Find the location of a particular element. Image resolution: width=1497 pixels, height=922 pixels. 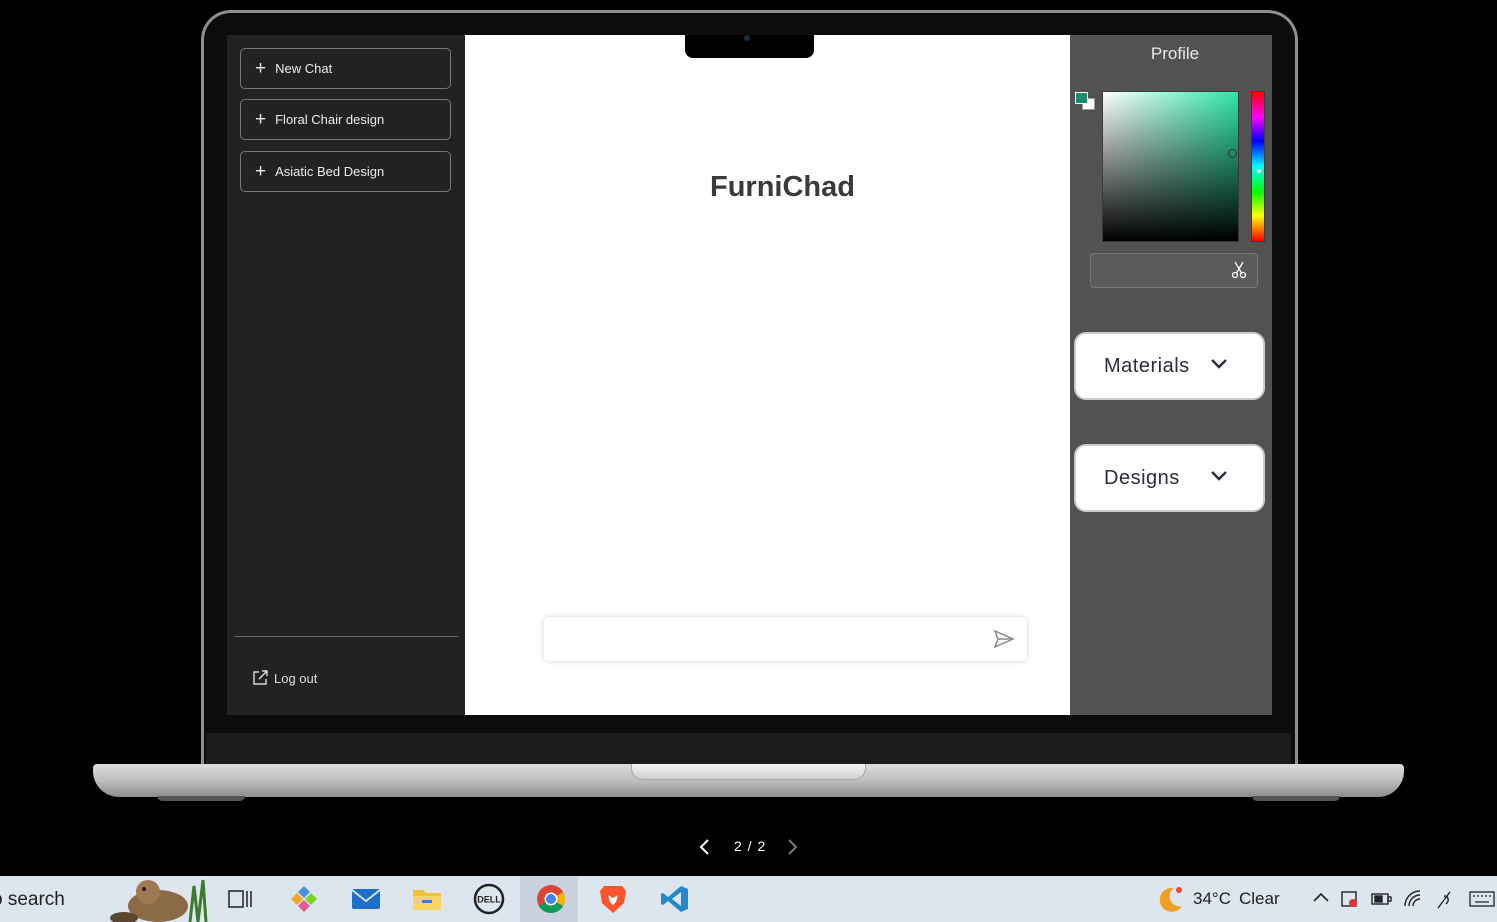

camera-notch is located at coordinates (749, 46).